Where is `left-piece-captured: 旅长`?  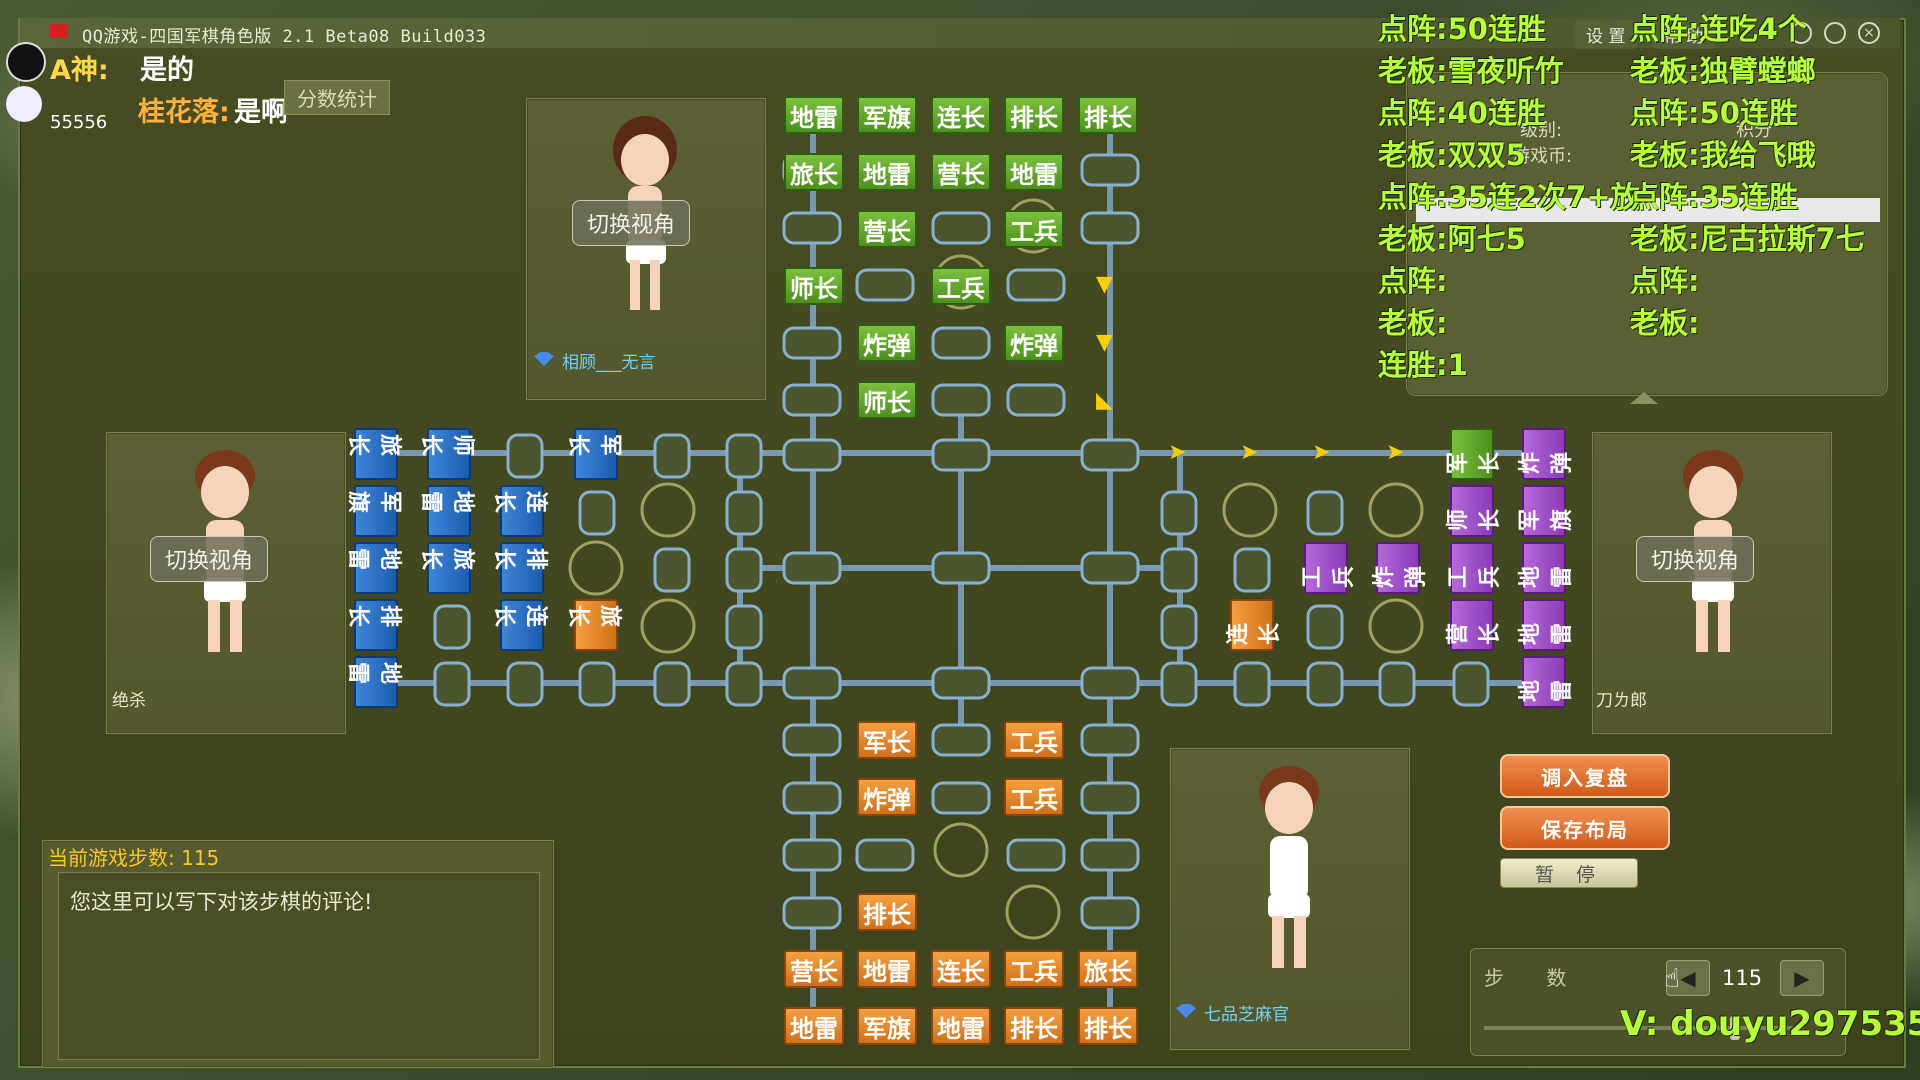 left-piece-captured: 旅长 is located at coordinates (593, 625).